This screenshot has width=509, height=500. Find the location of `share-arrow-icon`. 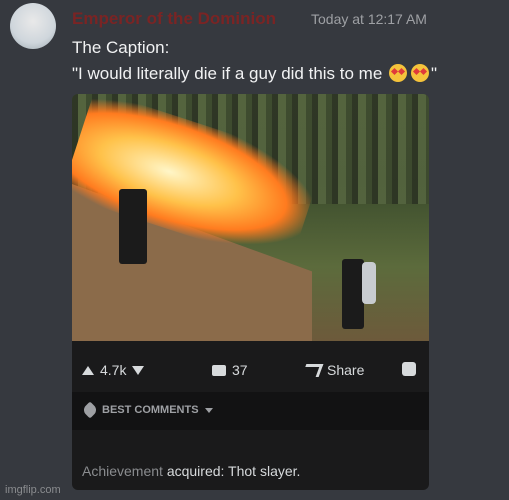

share-arrow-icon is located at coordinates (312, 370).